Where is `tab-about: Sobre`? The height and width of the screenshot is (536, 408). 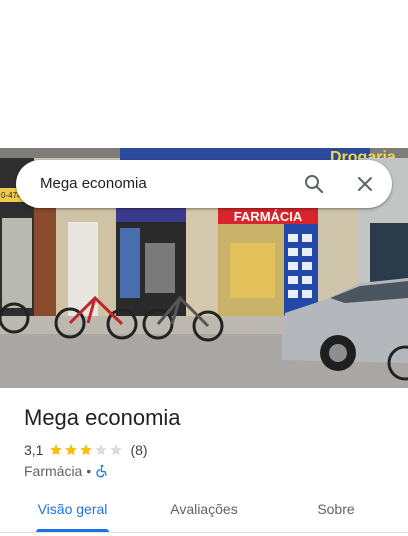
tab-about: Sobre is located at coordinates (336, 510).